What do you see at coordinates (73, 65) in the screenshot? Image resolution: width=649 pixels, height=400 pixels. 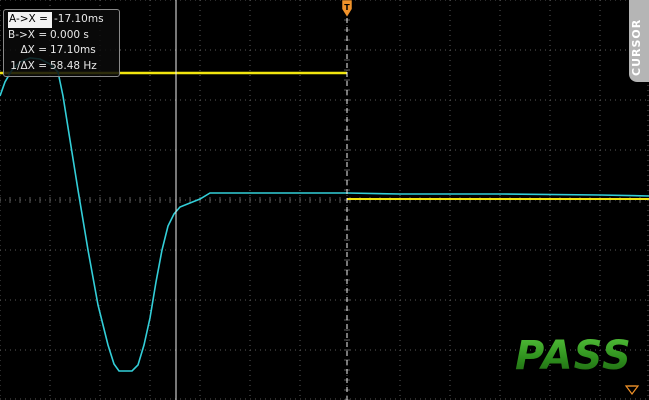 I see `readout-value: 58.48 Hz` at bounding box center [73, 65].